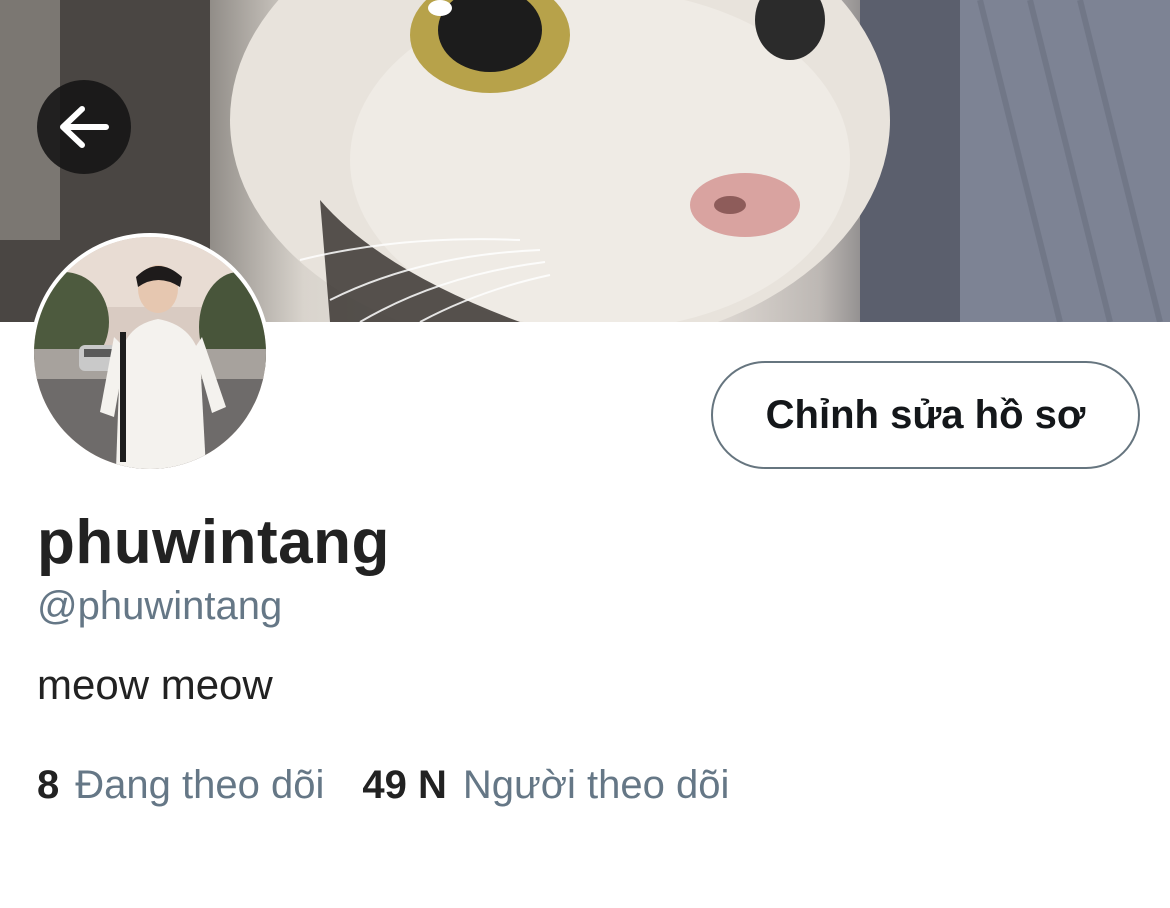 The height and width of the screenshot is (908, 1170). I want to click on following-count: 8, so click(48, 785).